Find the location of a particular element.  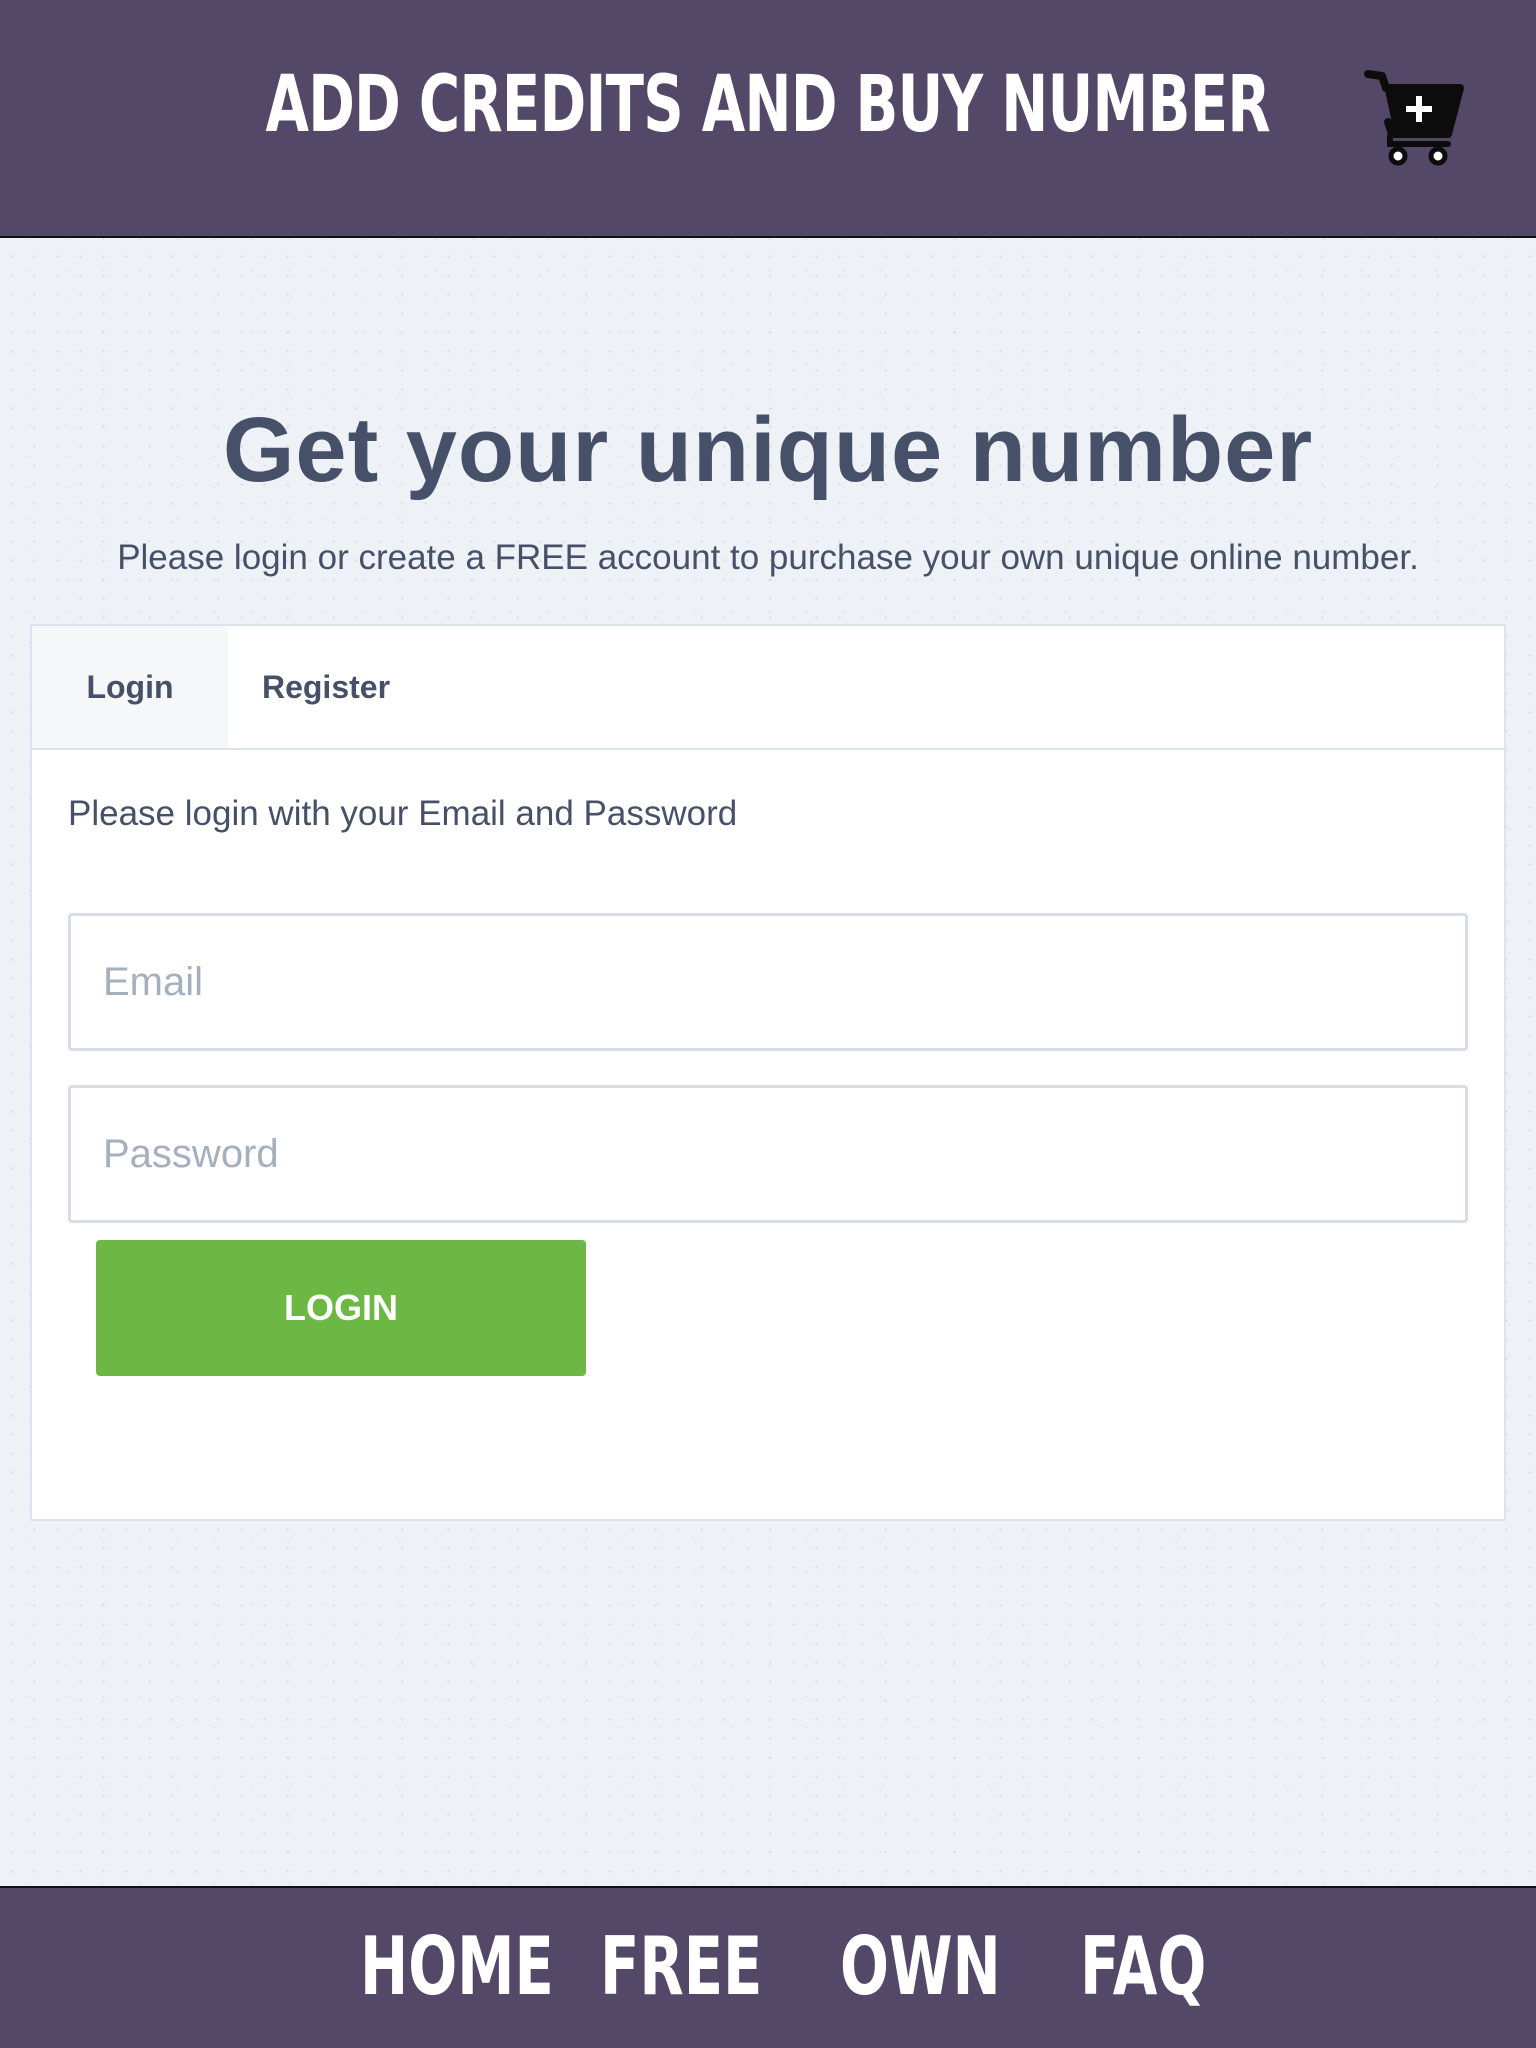

nav-free-link: FREE is located at coordinates (681, 1966).